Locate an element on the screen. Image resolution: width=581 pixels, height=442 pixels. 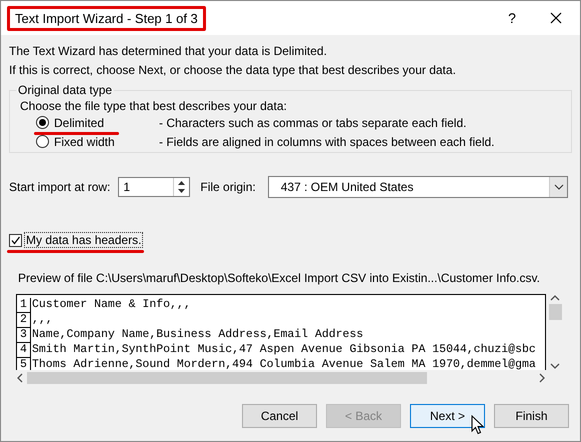
help-button: ? is located at coordinates (512, 18).